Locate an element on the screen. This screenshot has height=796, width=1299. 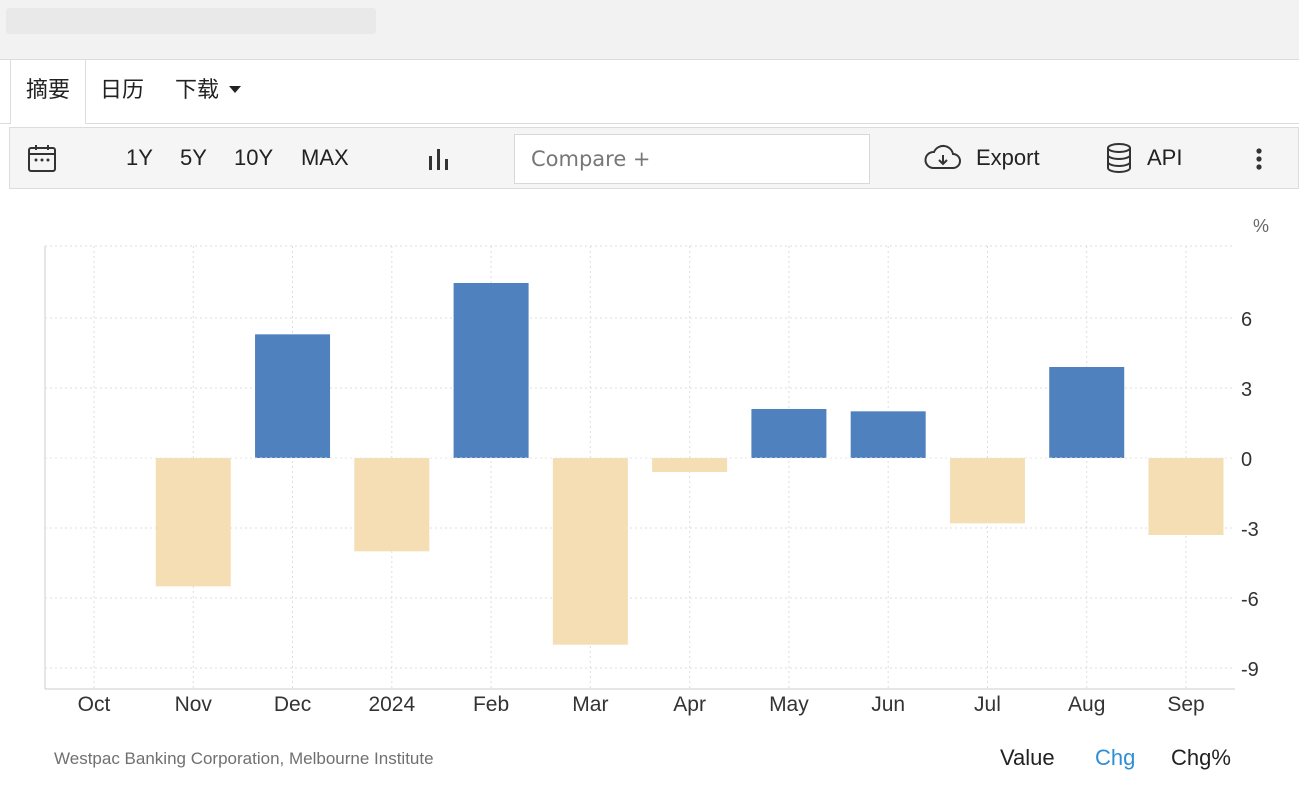
y-tick-label: -6 is located at coordinates (1250, 600).